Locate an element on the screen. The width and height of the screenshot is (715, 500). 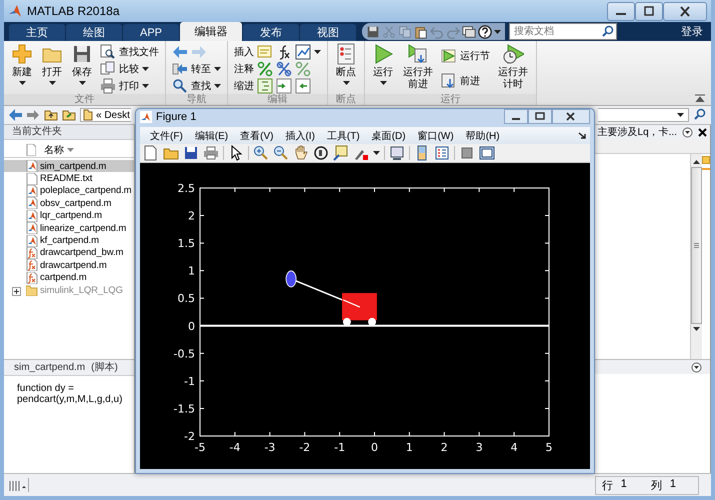
collapse-icon is located at coordinates (700, 98).